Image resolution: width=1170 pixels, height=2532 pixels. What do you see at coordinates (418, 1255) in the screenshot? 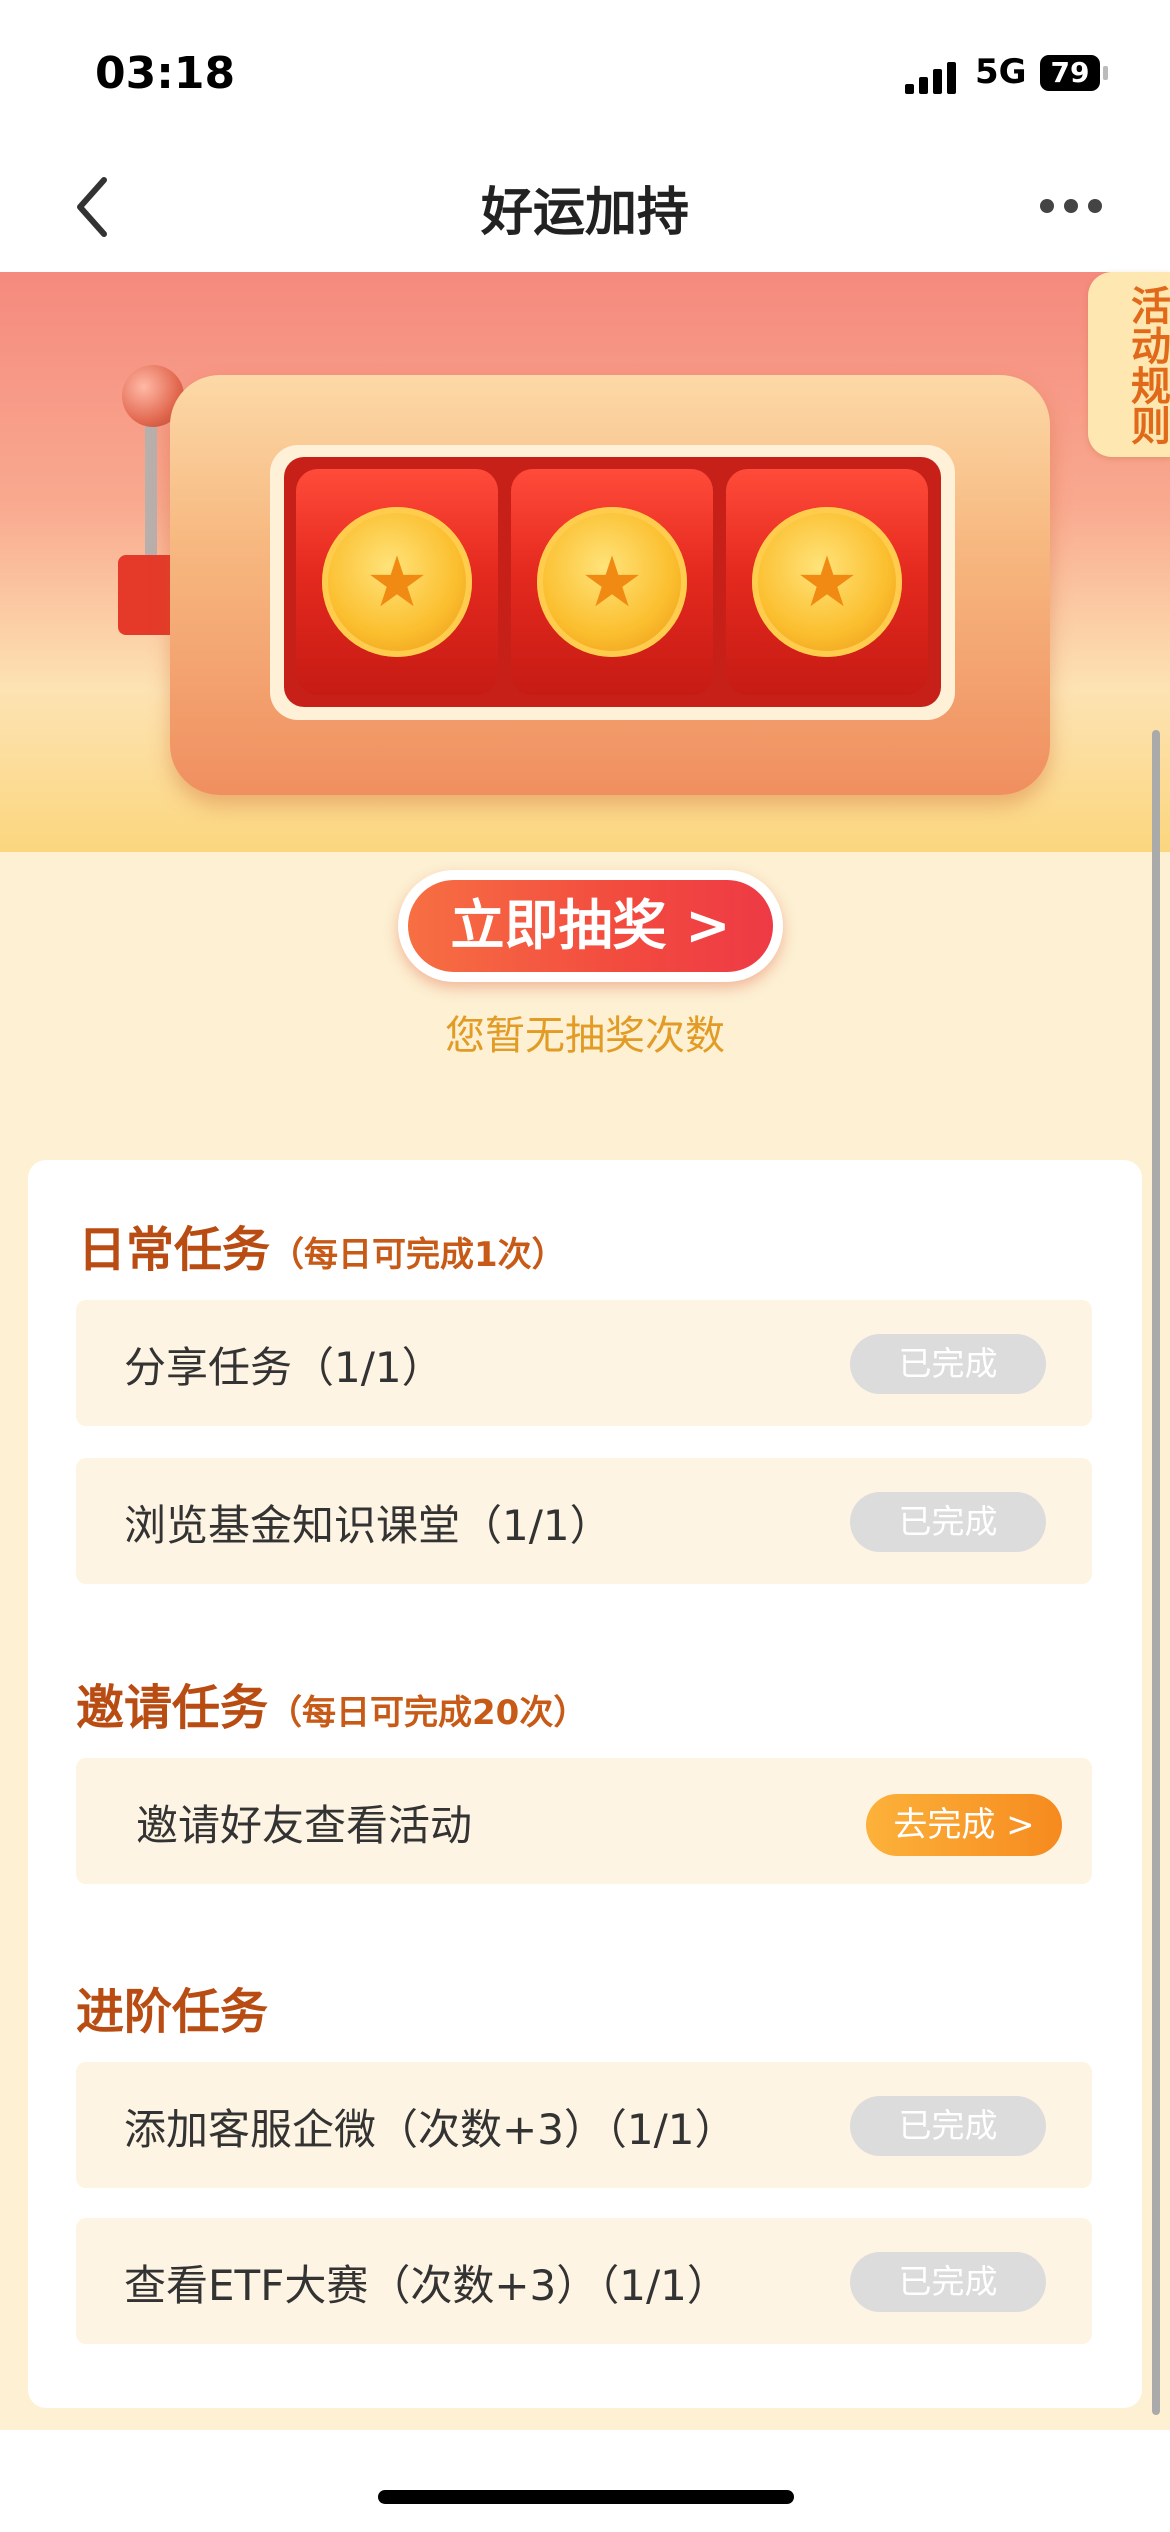
I see `section-subtitle: （每日可完成1次）` at bounding box center [418, 1255].